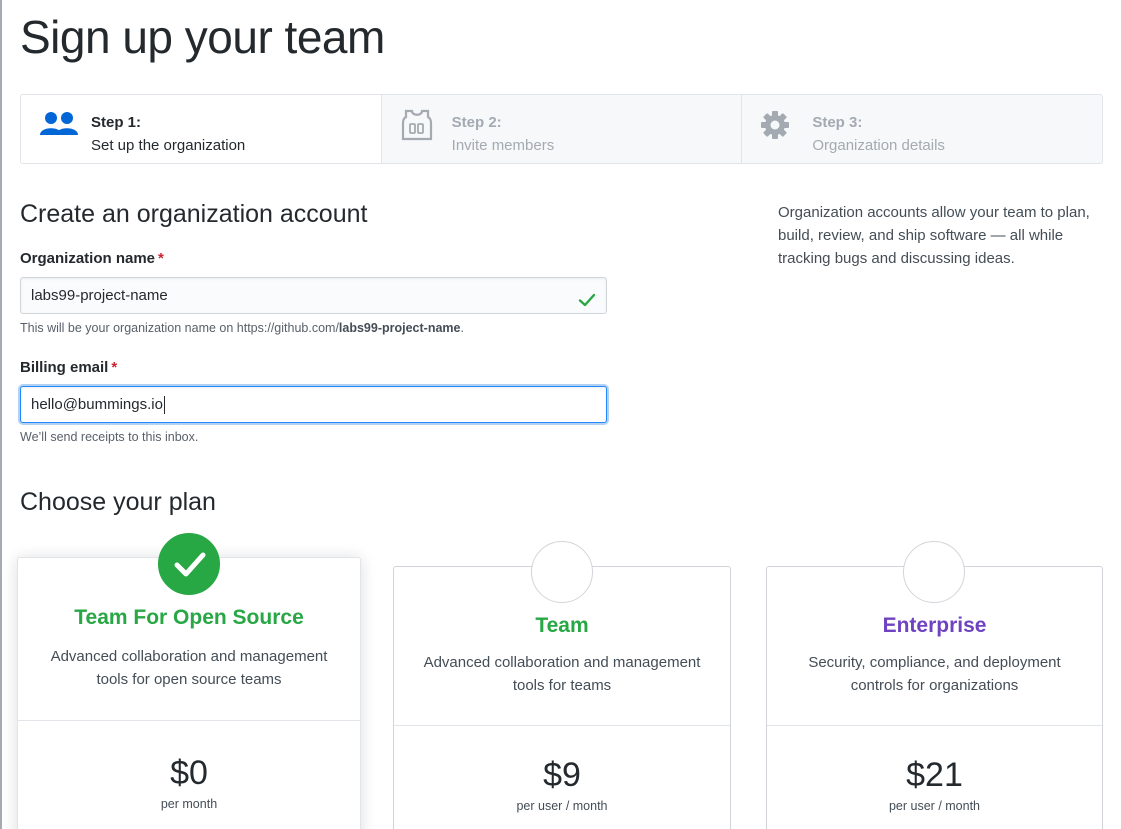  Describe the element at coordinates (201, 129) in the screenshot. I see `step-1: Step 1: Set up the organization` at that location.